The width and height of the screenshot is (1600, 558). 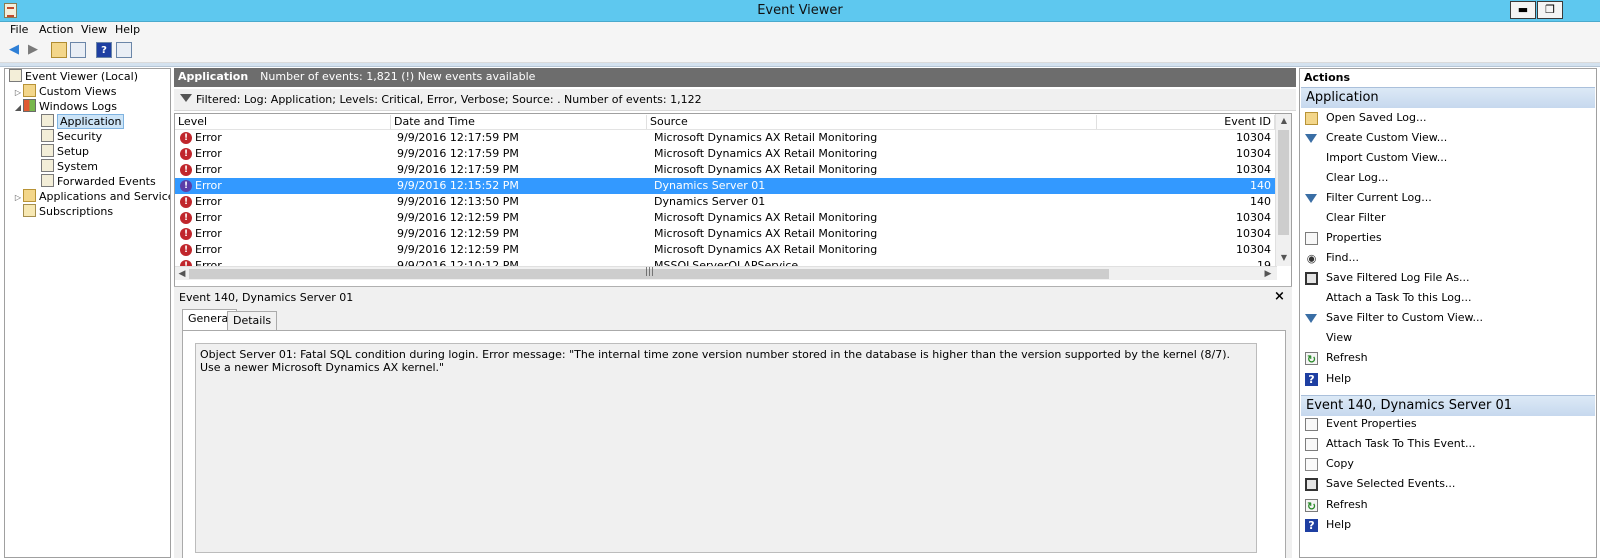 I want to click on event-properties-action: Event Properties, so click(x=1448, y=424).